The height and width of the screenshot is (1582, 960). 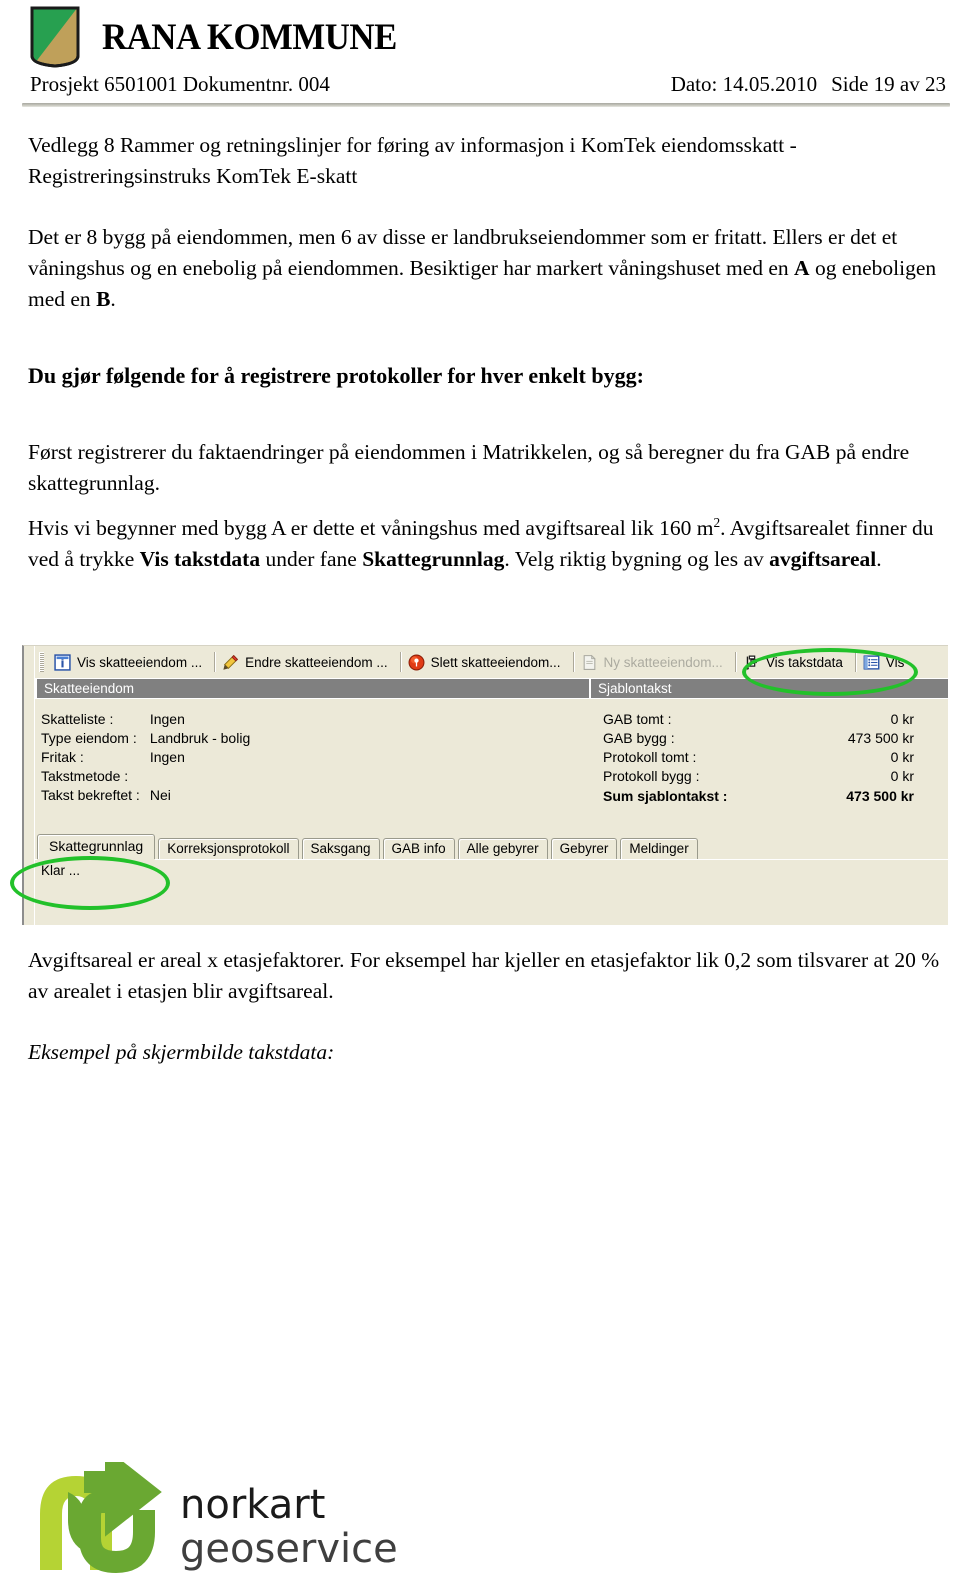 What do you see at coordinates (228, 848) in the screenshot?
I see `tab-korreksjonsprotokoll: Korreksjonsprotokoll` at bounding box center [228, 848].